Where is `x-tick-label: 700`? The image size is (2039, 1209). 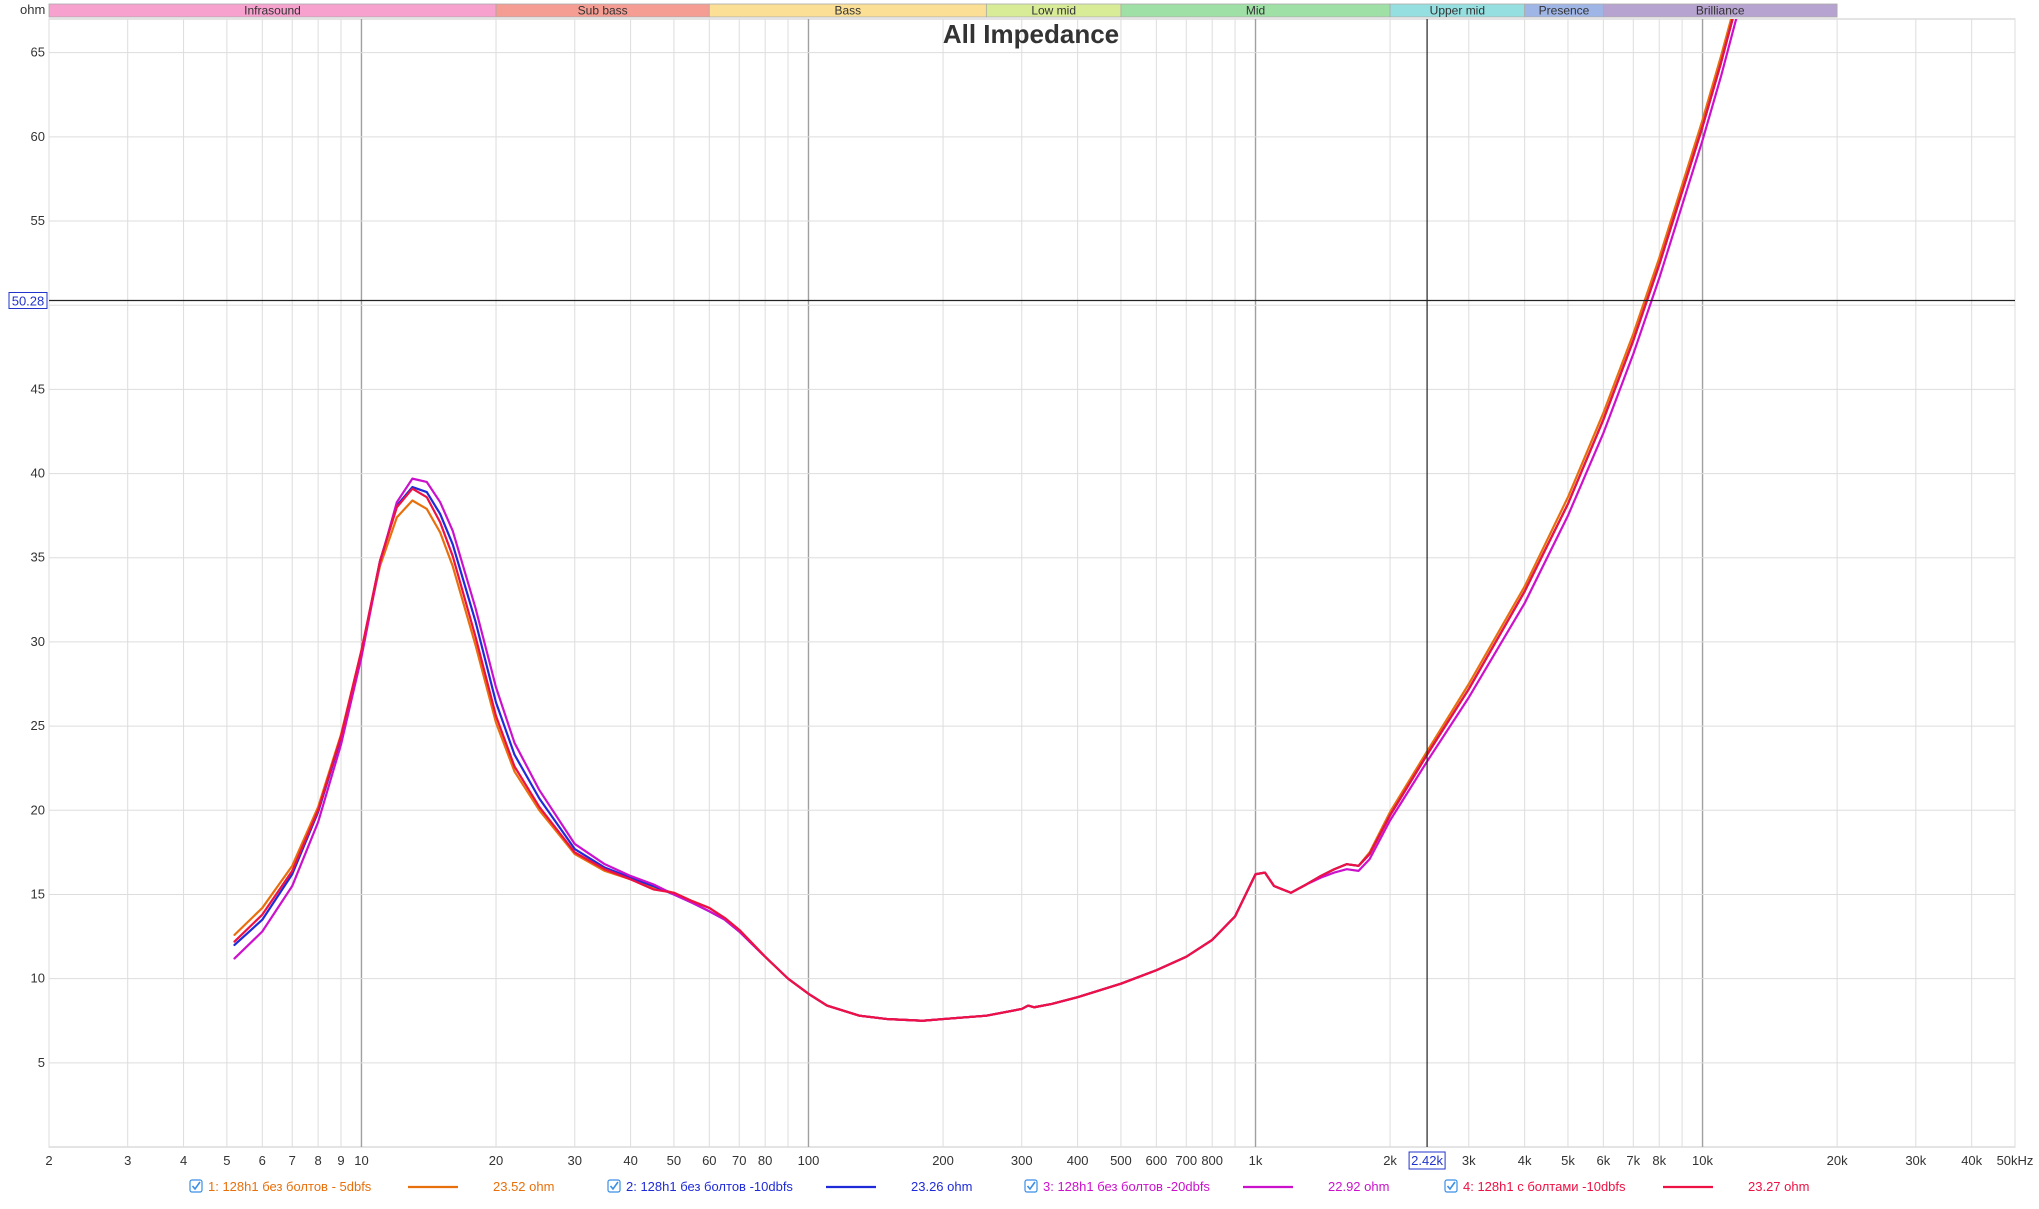 x-tick-label: 700 is located at coordinates (1186, 1160).